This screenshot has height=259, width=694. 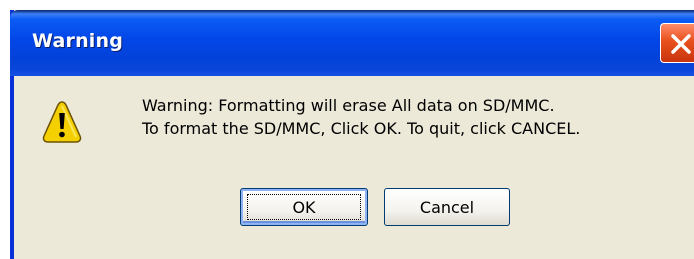 I want to click on cancel-button: Cancel, so click(x=447, y=207).